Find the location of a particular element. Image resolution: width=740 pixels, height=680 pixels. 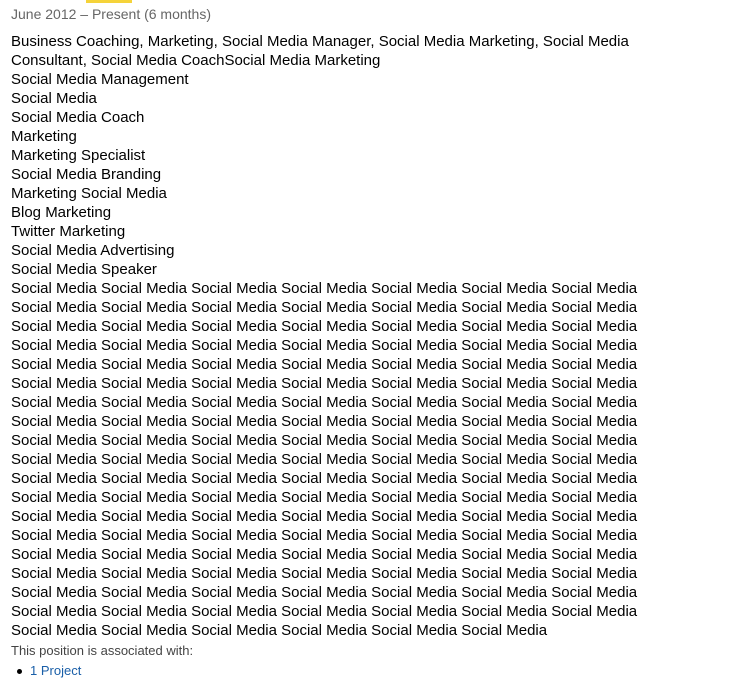

bullet-icon is located at coordinates (19, 671).